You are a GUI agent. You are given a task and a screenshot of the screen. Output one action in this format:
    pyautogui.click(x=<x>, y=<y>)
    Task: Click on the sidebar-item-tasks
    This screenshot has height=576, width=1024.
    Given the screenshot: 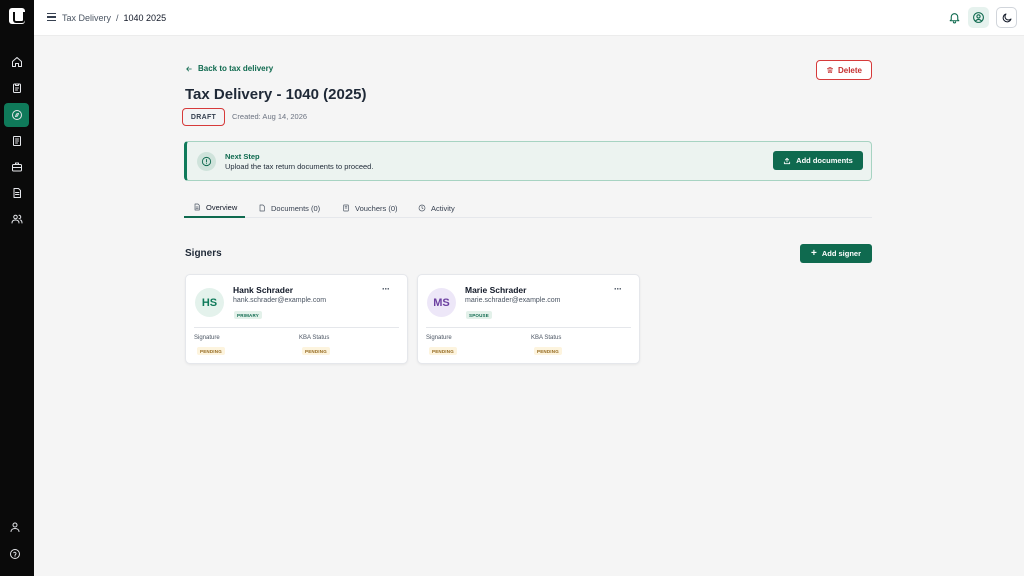 What is the action you would take?
    pyautogui.click(x=16, y=88)
    